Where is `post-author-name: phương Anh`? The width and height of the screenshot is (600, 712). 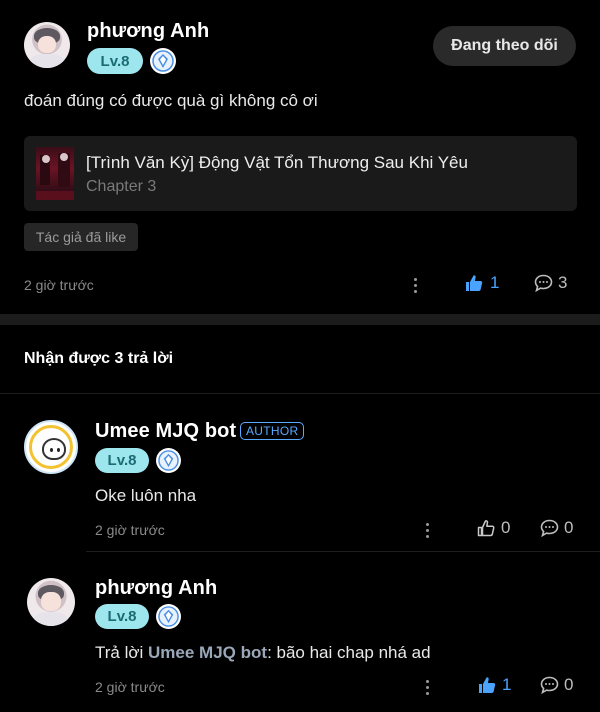
post-author-name: phương Anh is located at coordinates (148, 31).